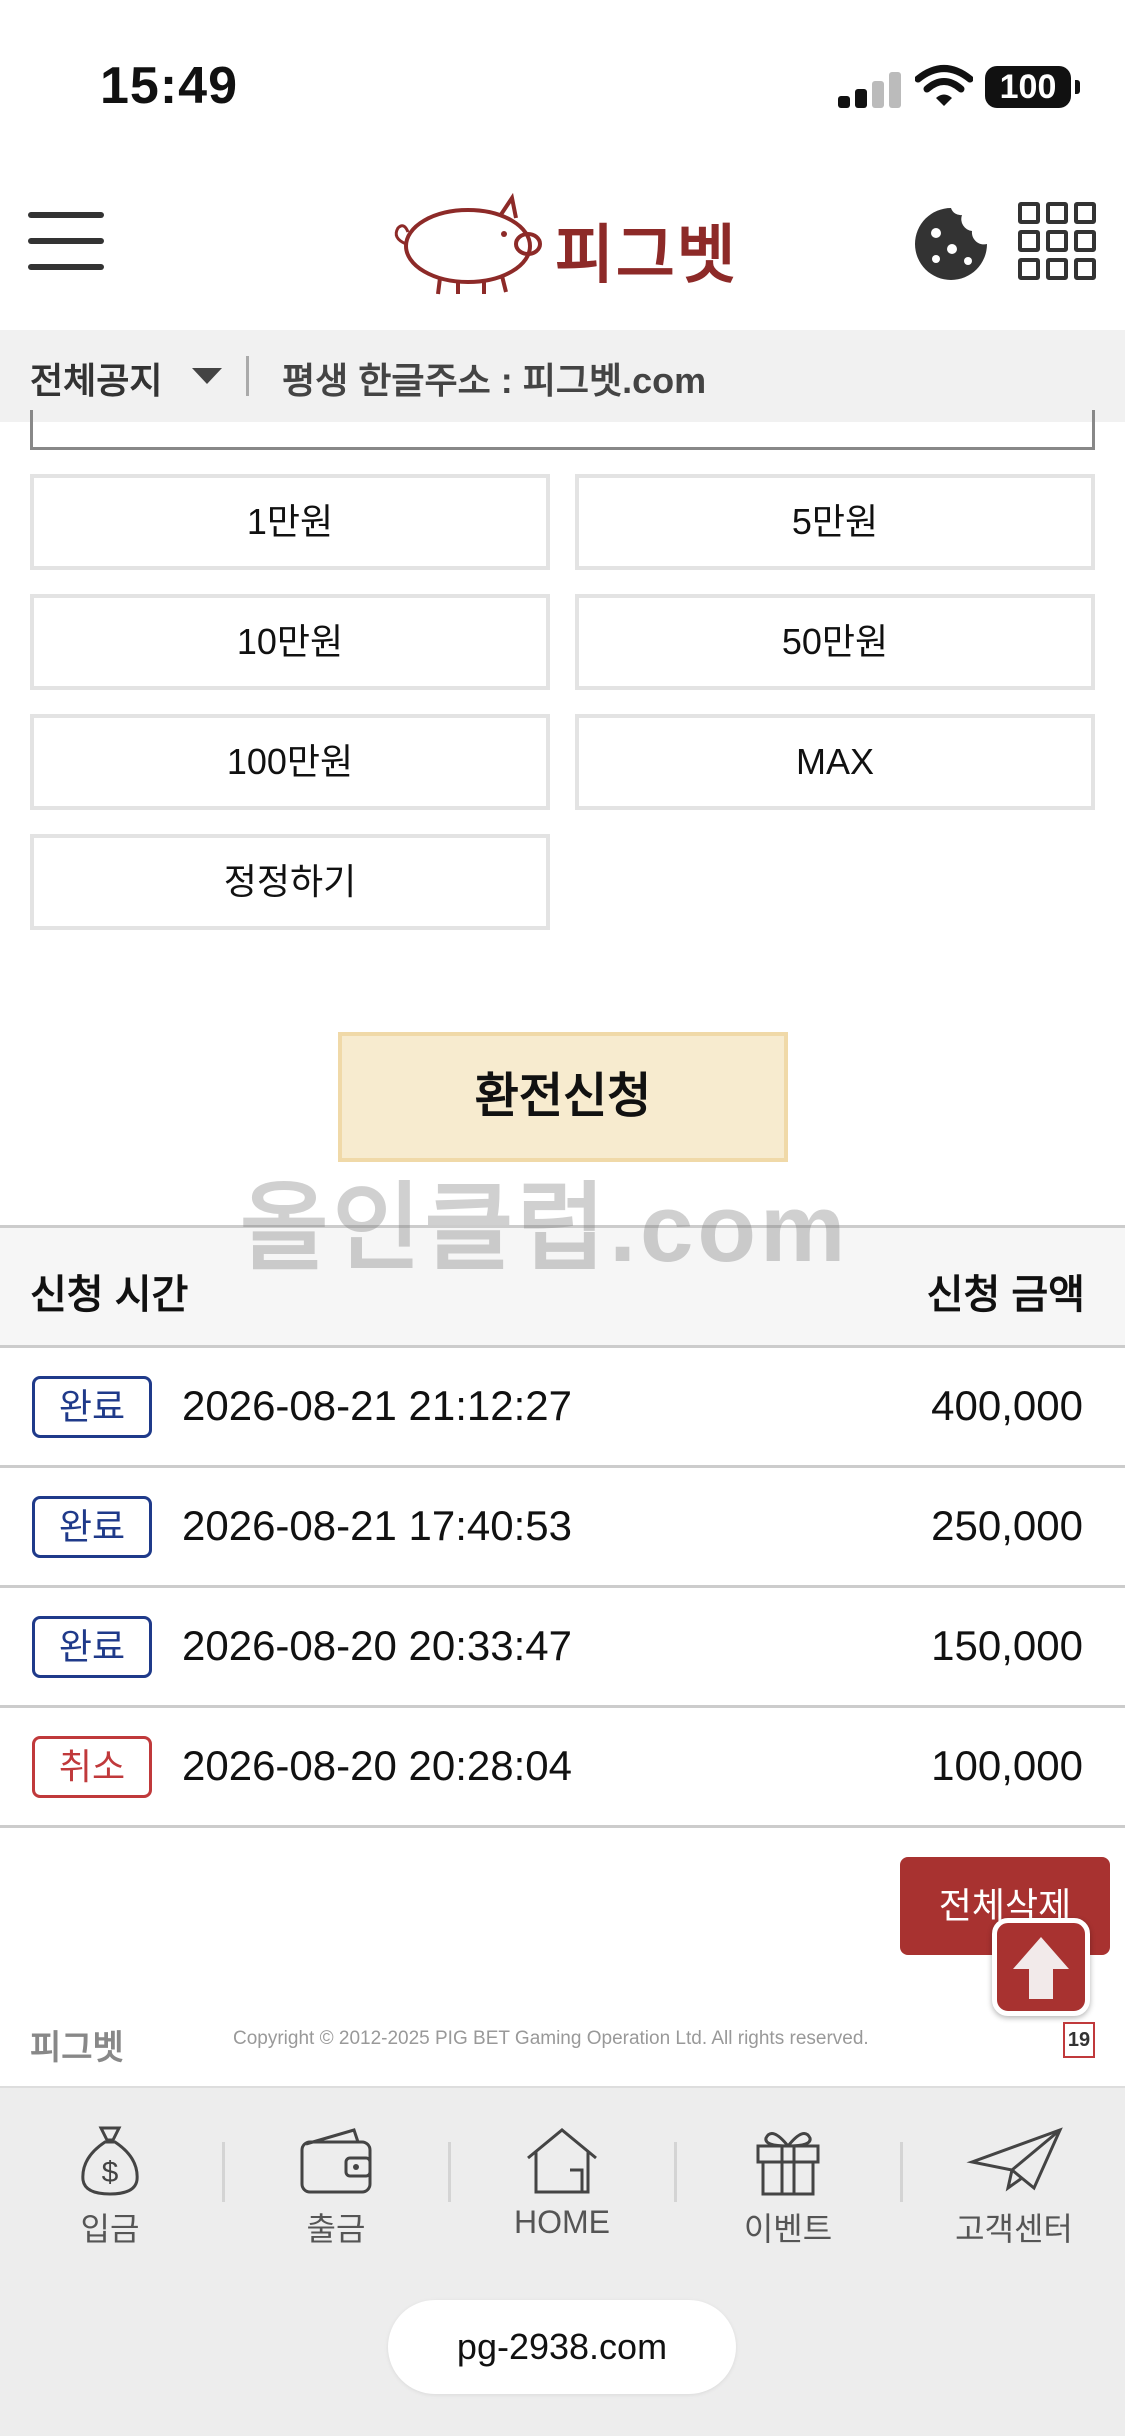  What do you see at coordinates (951, 244) in the screenshot?
I see `cookie-icon` at bounding box center [951, 244].